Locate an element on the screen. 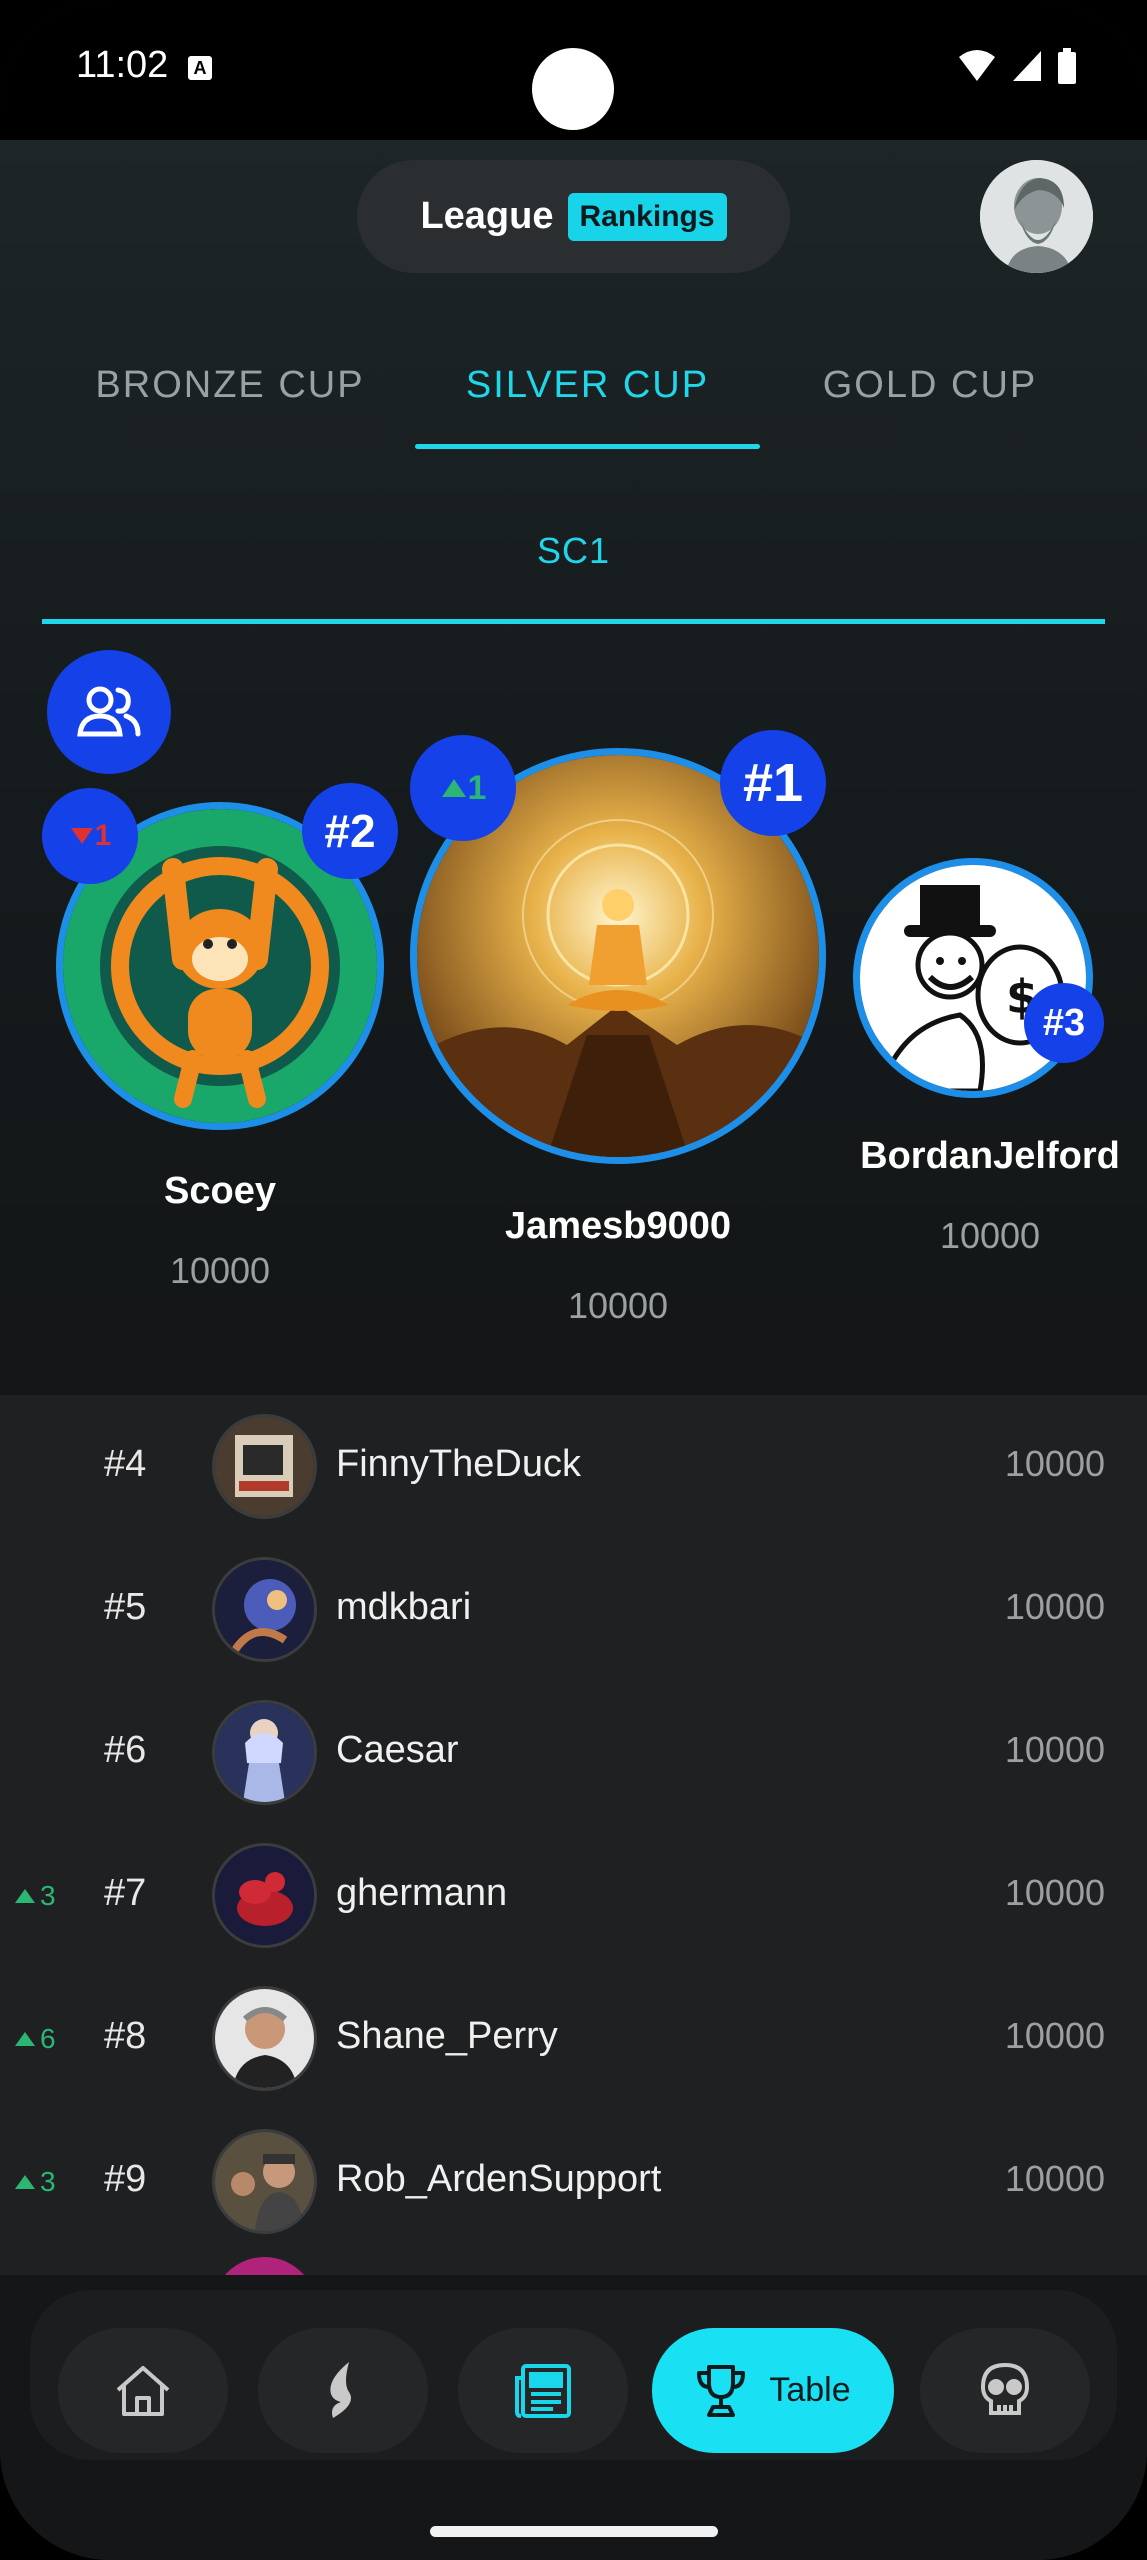 This screenshot has height=2560, width=1147. movement-badge-up: 1 is located at coordinates (463, 788).